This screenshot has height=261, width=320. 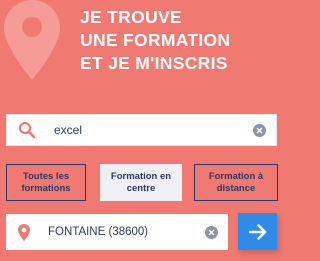 I want to click on submit-search-button, so click(x=257, y=231).